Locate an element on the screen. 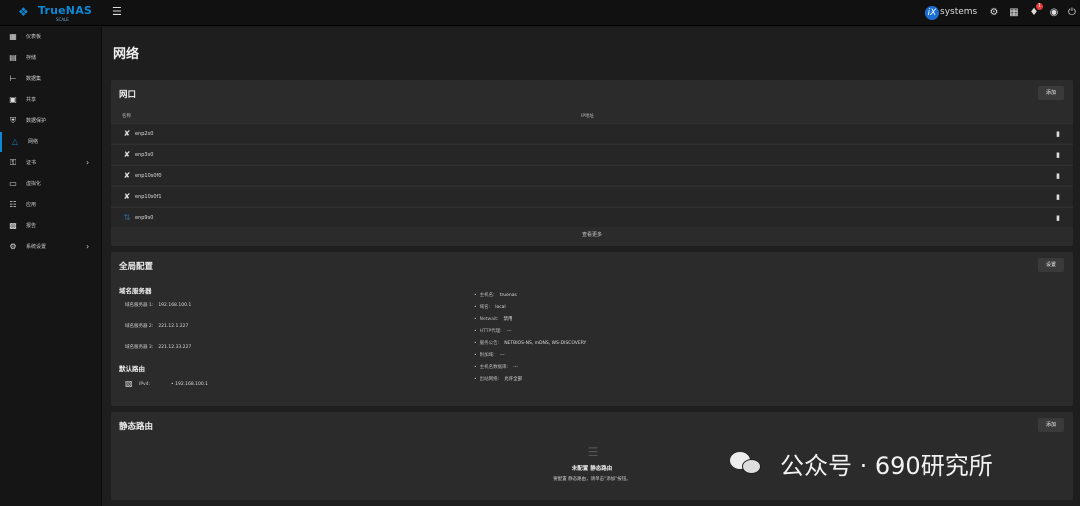  sidebar-item-virtualization: ▭ 虚拟化 is located at coordinates (51, 184).